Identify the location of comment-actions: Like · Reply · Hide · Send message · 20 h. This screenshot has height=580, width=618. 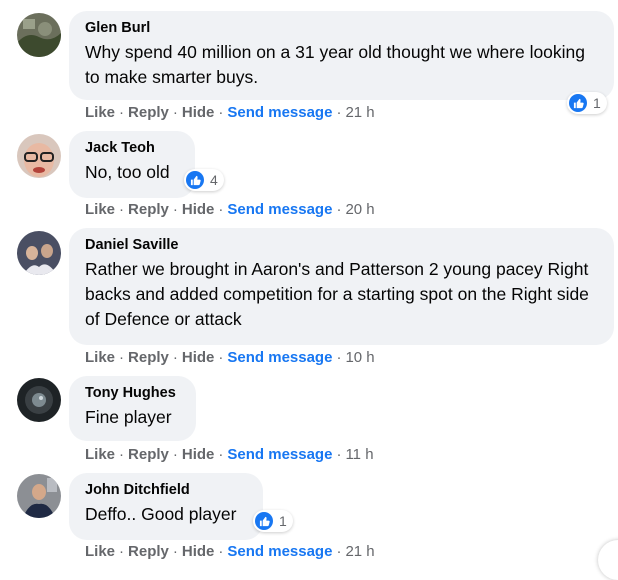
(230, 209).